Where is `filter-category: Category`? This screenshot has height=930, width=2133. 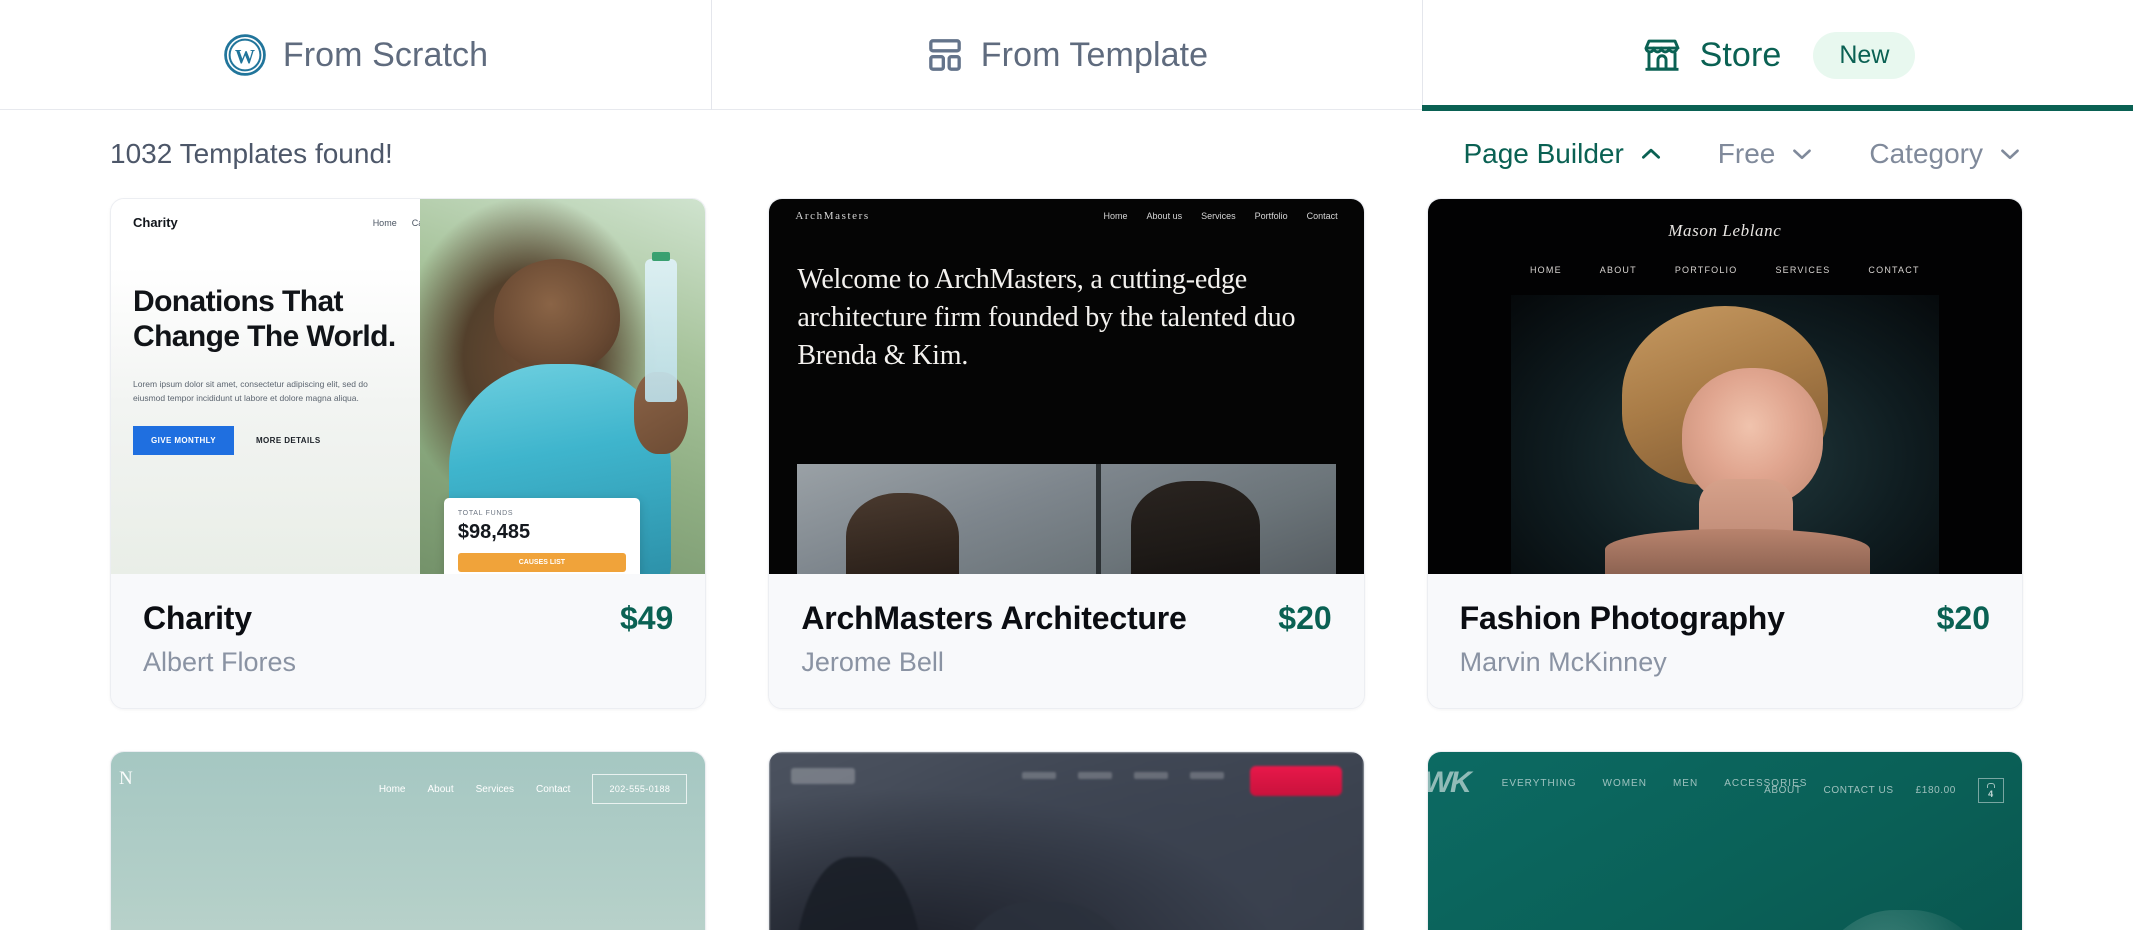
filter-category: Category is located at coordinates (1946, 154).